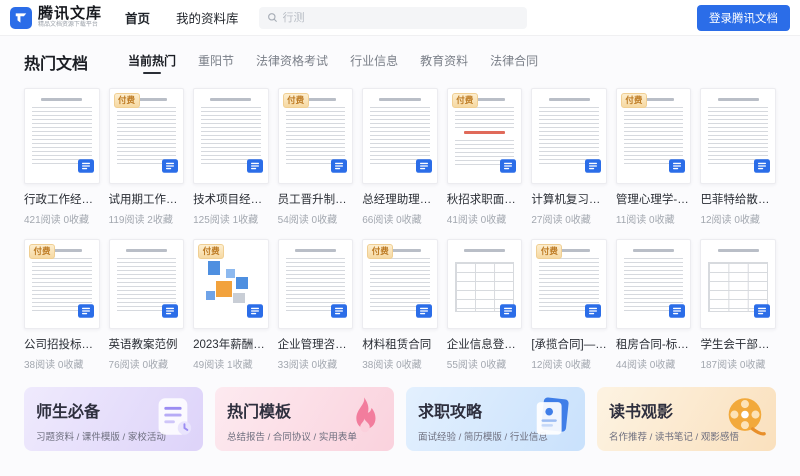  I want to click on main-nav: 首页 我的资料库, so click(182, 17).